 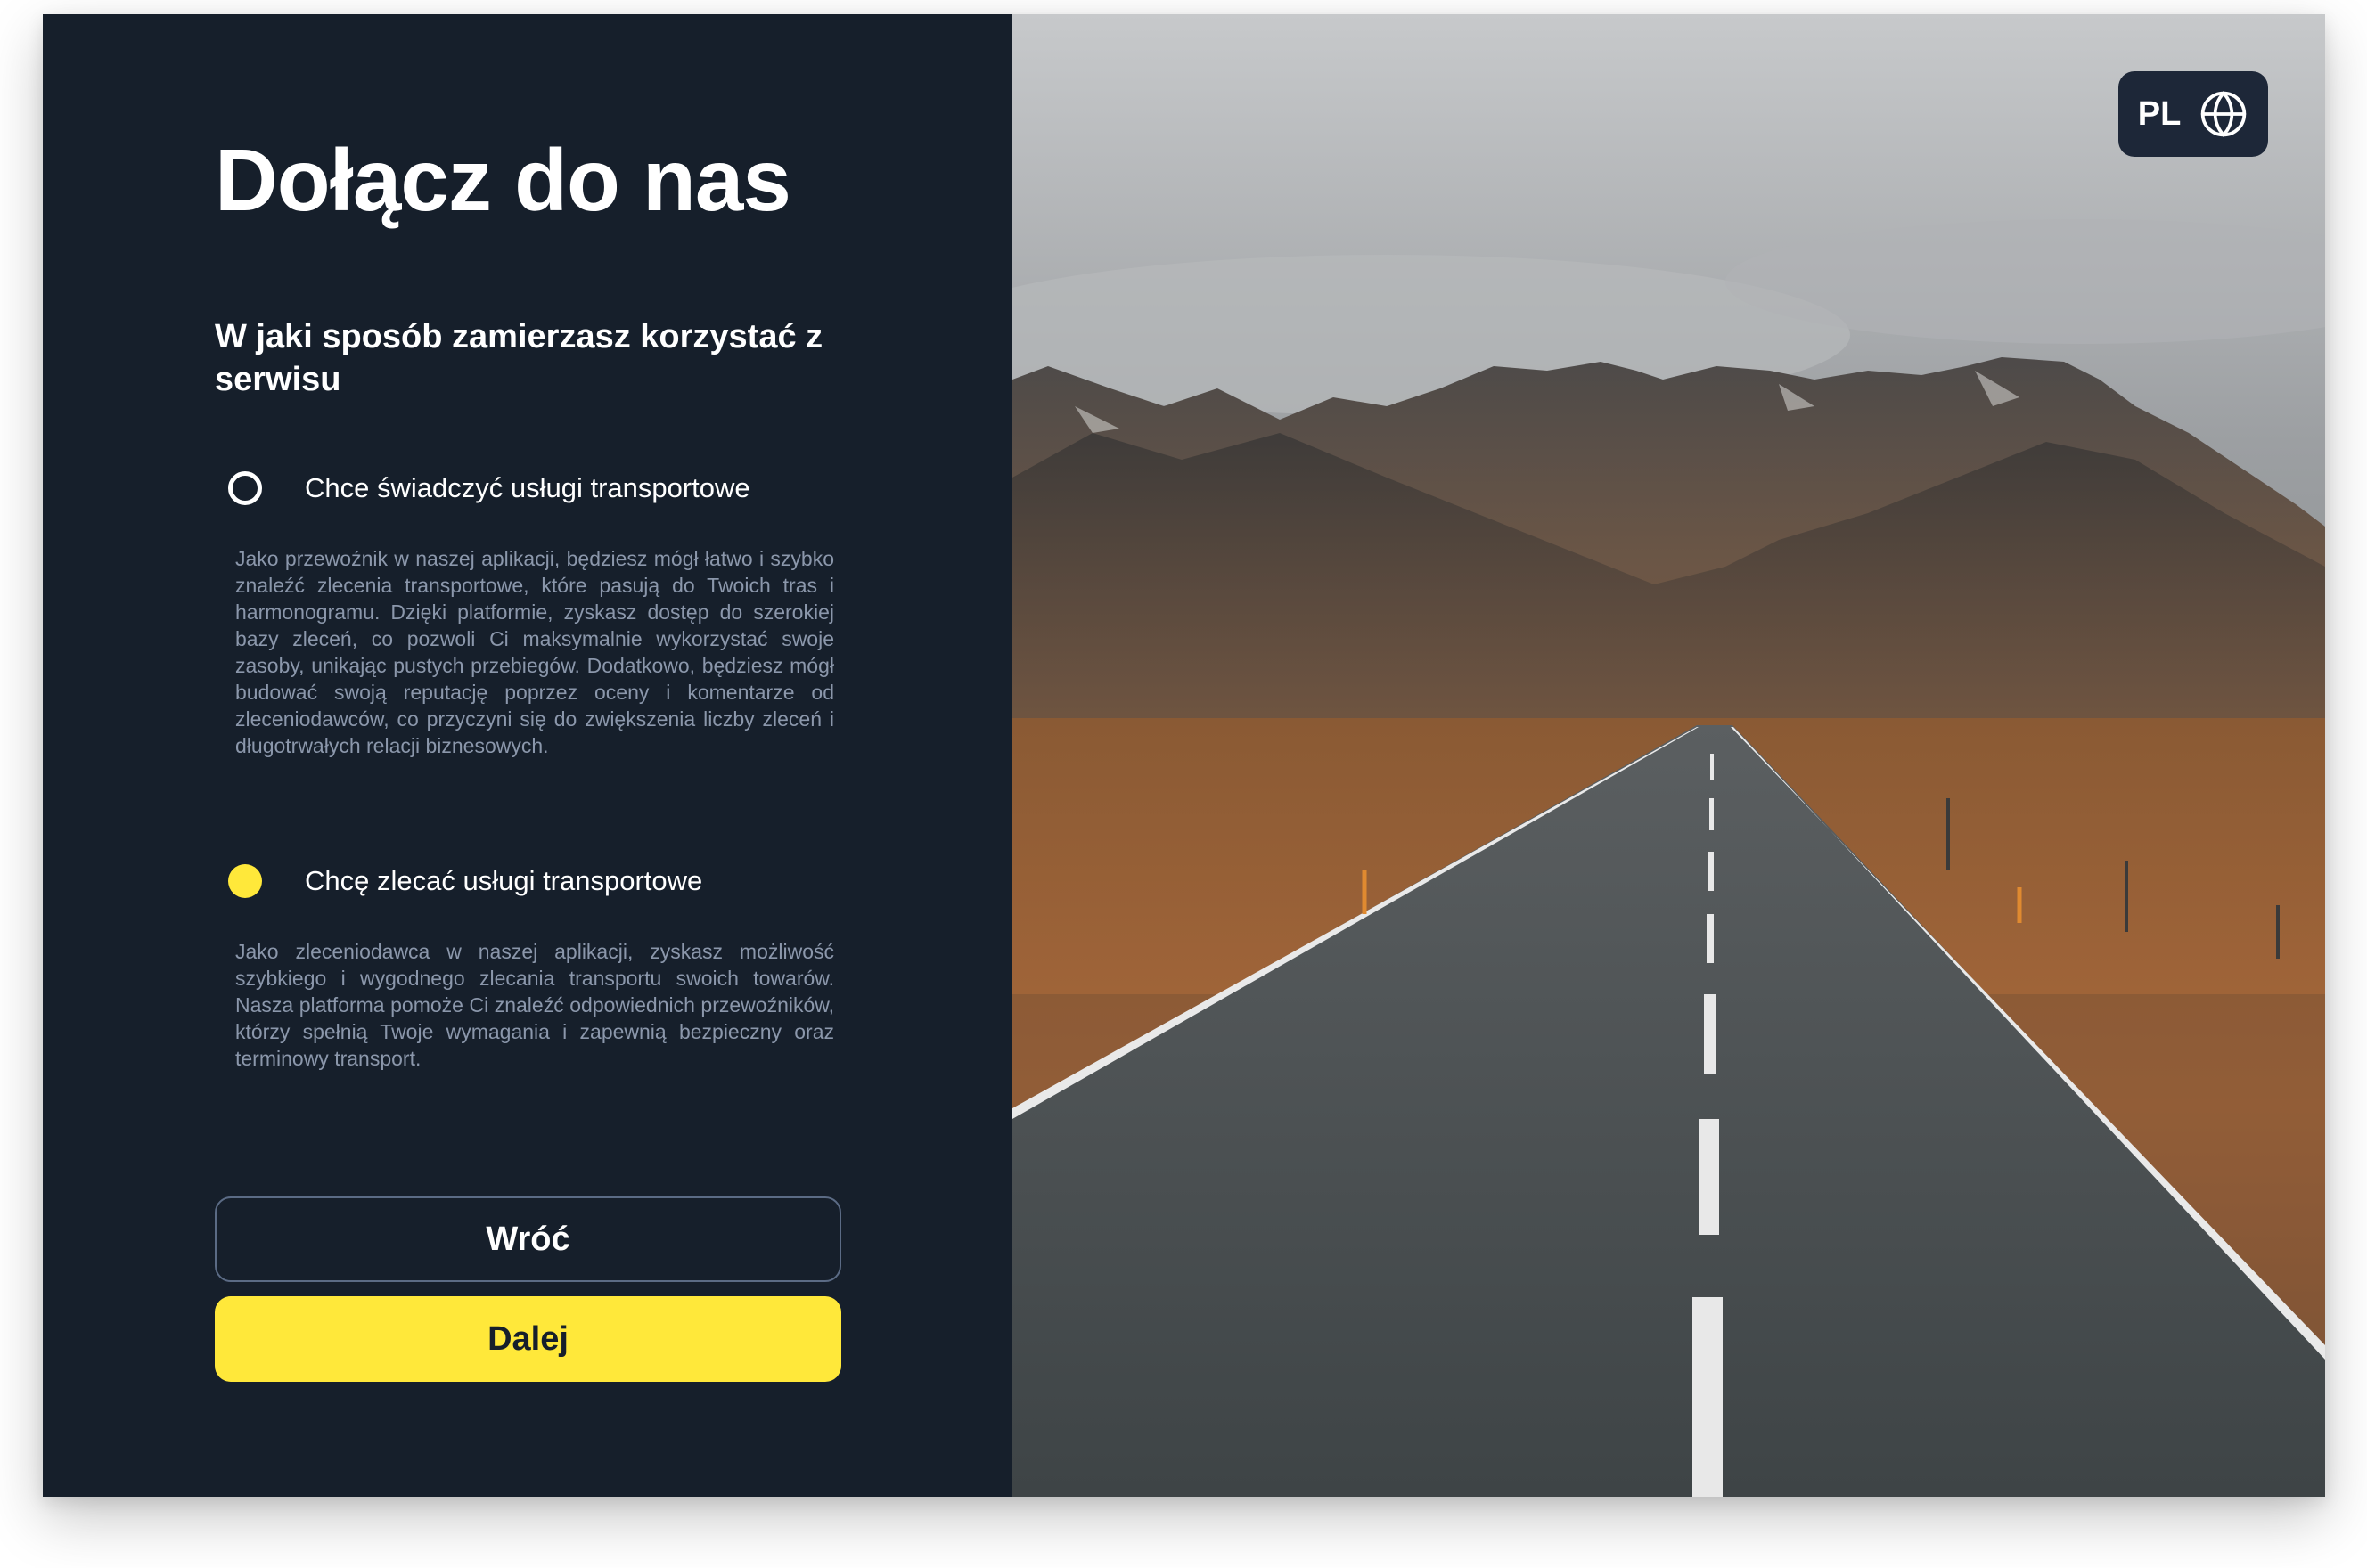 I want to click on option-order-transport-row: Chcę zlecać usługi transportowe, so click(x=558, y=881).